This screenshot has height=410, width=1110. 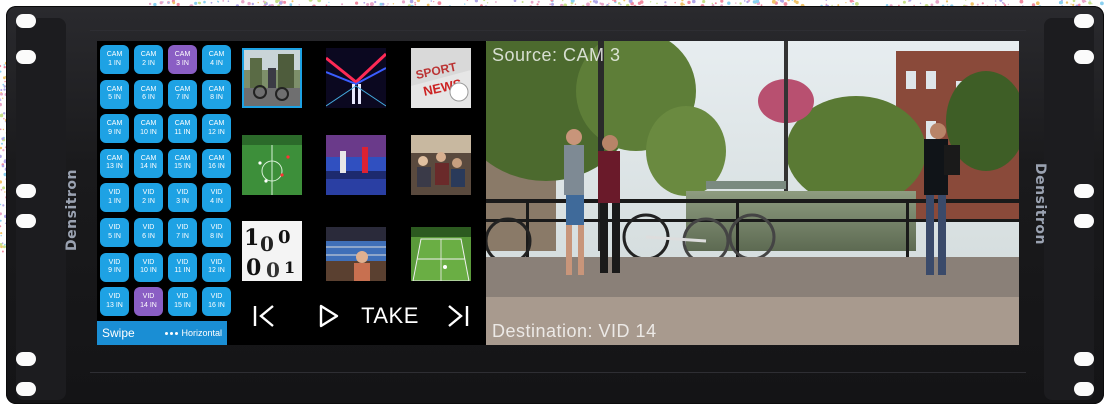 I want to click on skip-to-end-icon, so click(x=458, y=316).